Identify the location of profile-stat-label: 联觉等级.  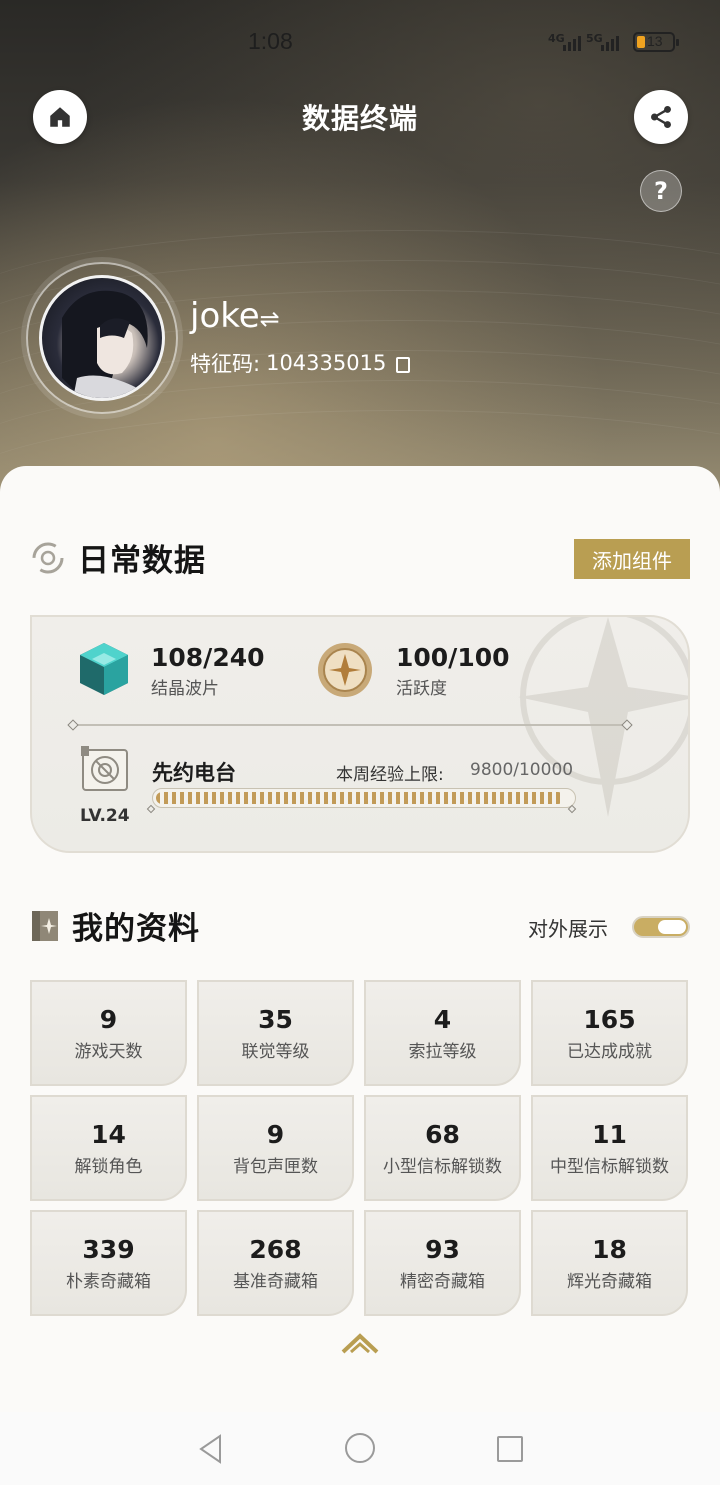
(275, 1051).